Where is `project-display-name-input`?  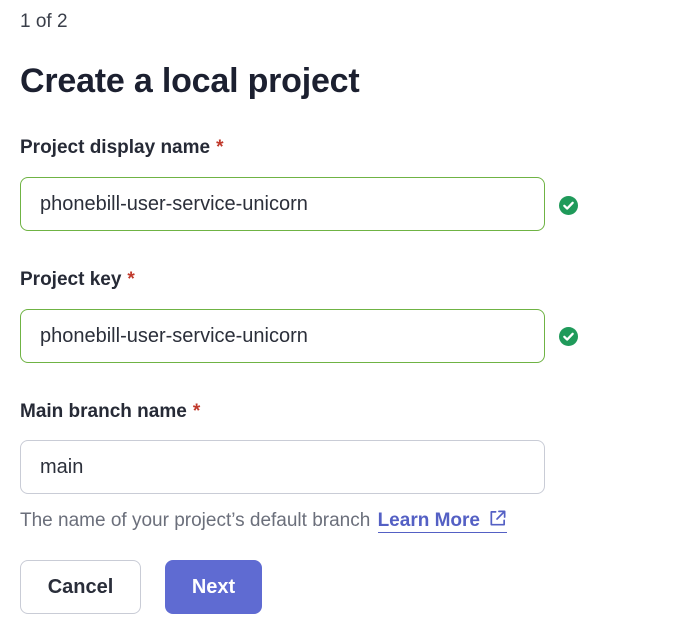 project-display-name-input is located at coordinates (282, 204).